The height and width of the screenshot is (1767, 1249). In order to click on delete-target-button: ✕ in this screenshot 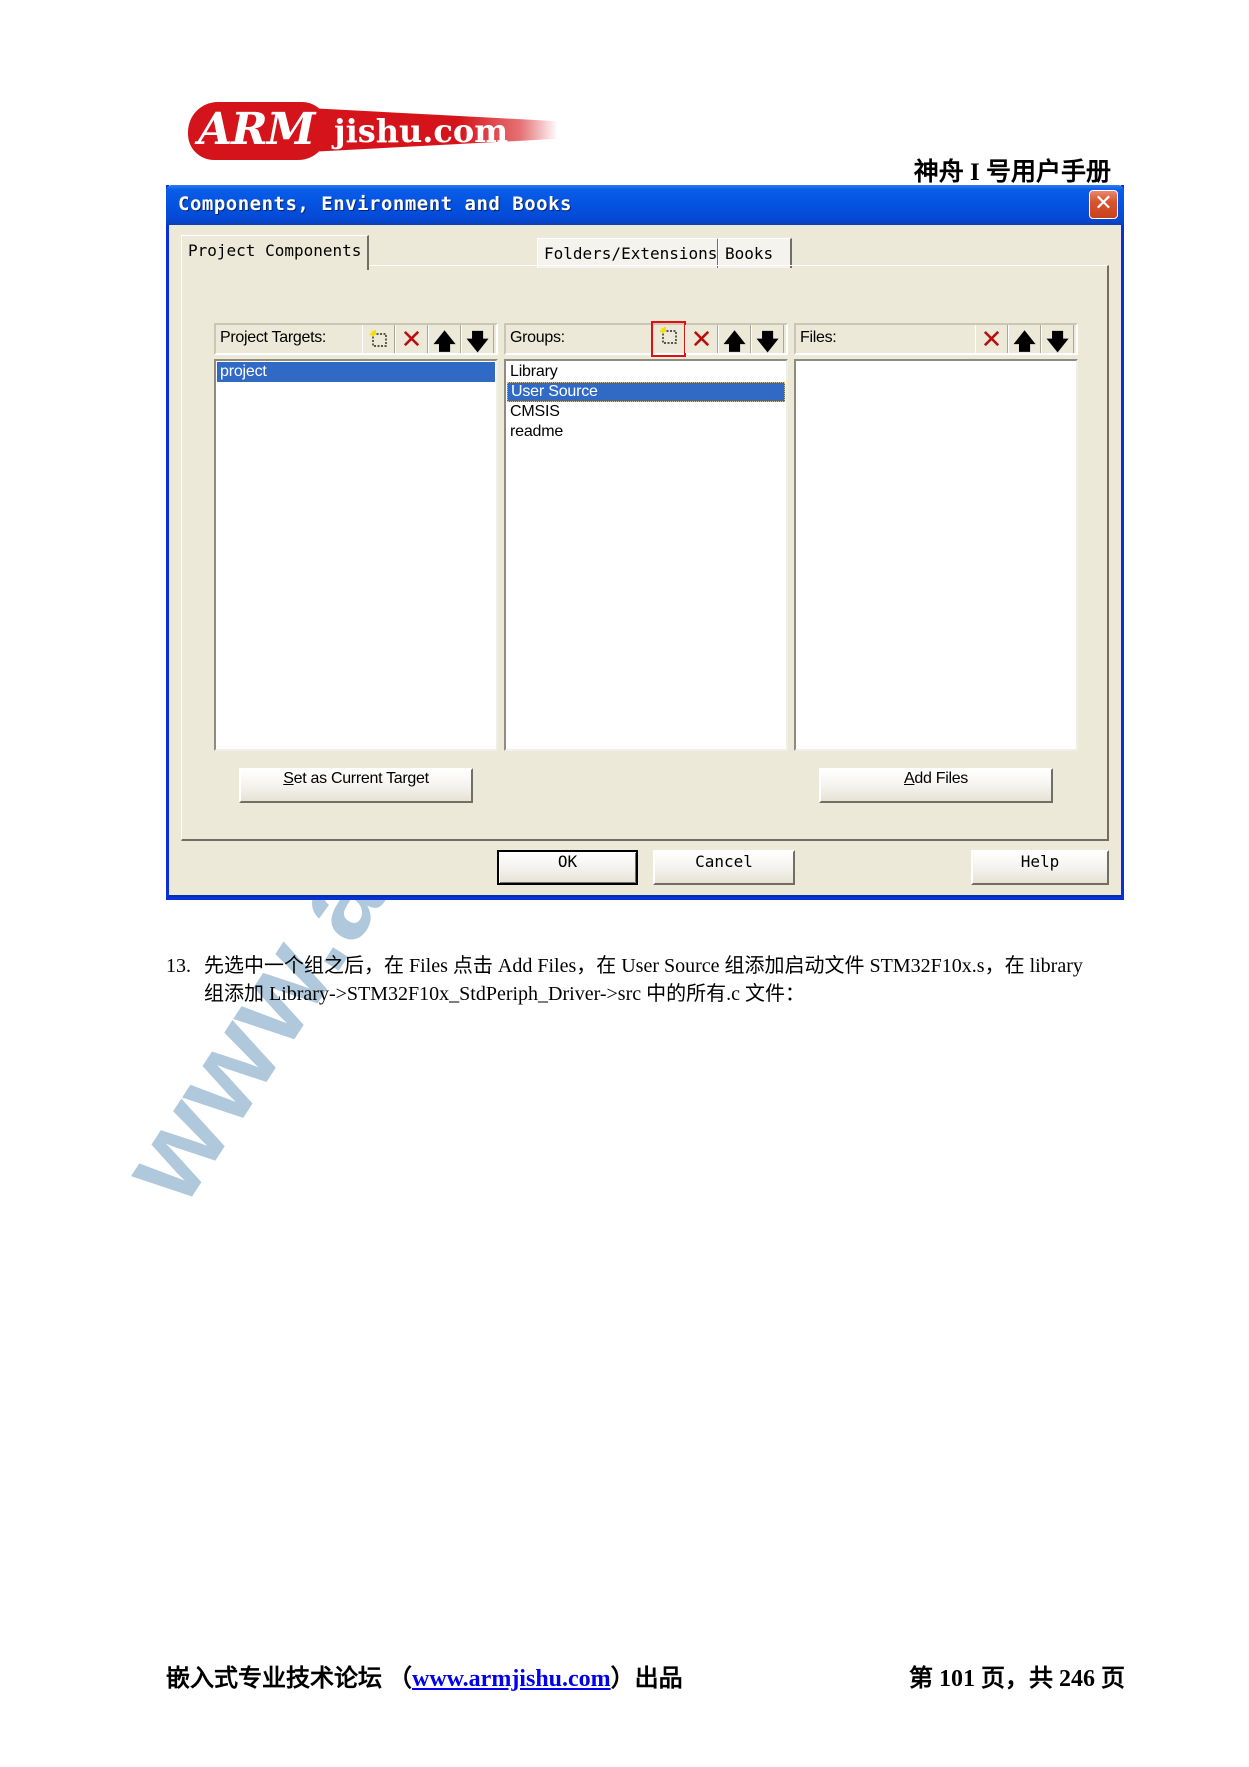, I will do `click(411, 340)`.